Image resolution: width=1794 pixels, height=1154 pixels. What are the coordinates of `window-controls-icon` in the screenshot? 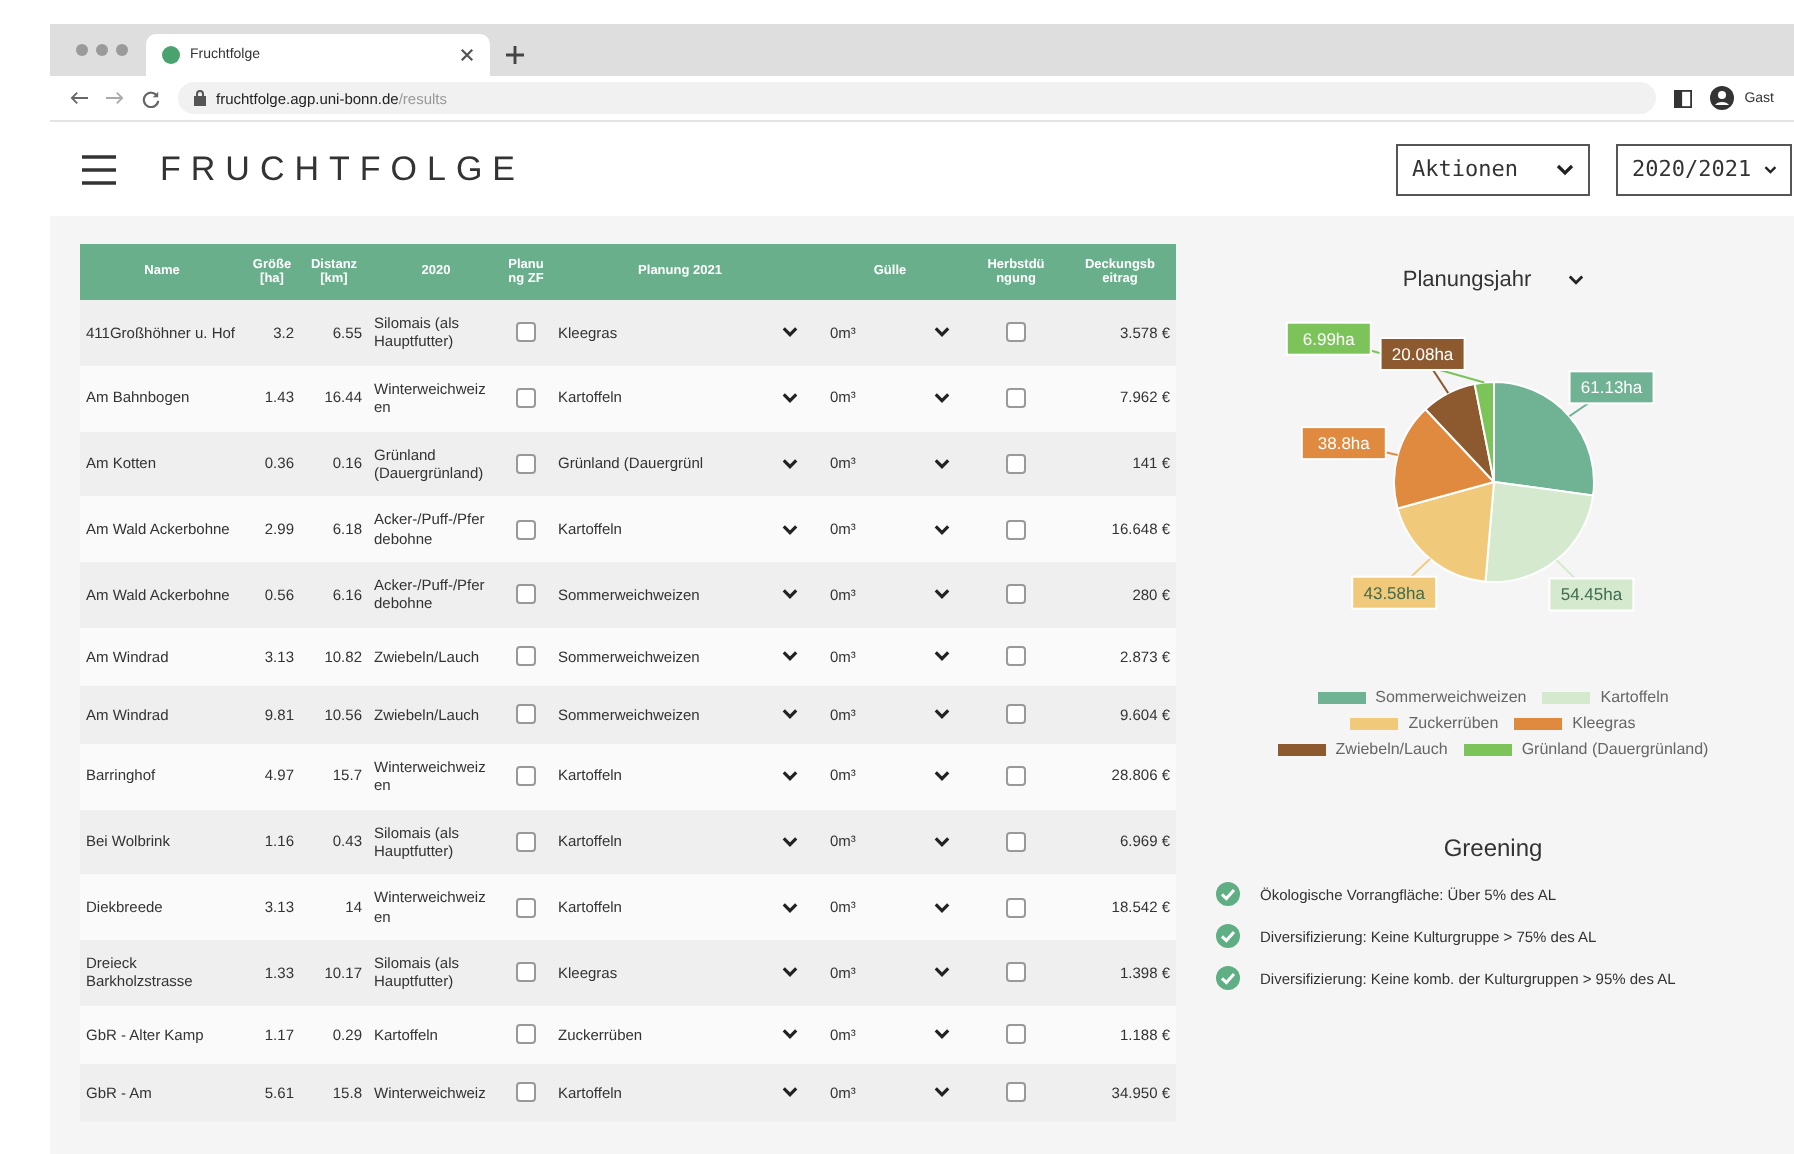 It's located at (102, 50).